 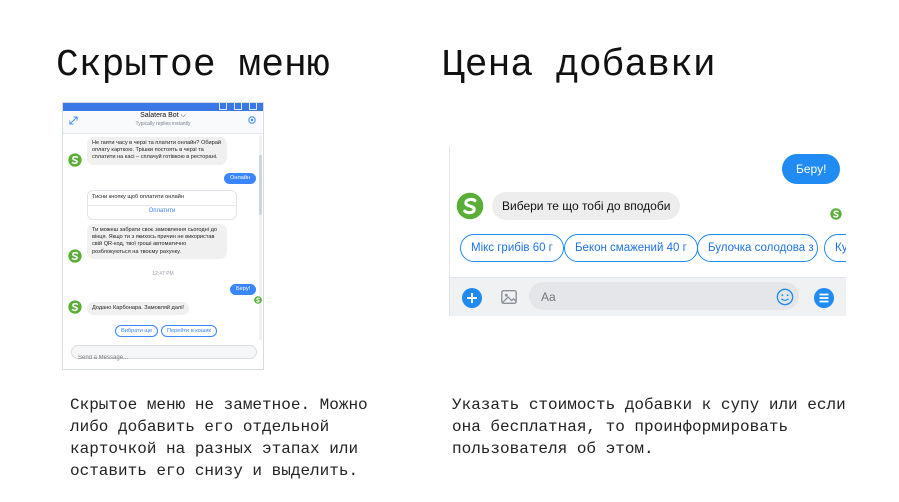 What do you see at coordinates (509, 297) in the screenshot?
I see `image-icon` at bounding box center [509, 297].